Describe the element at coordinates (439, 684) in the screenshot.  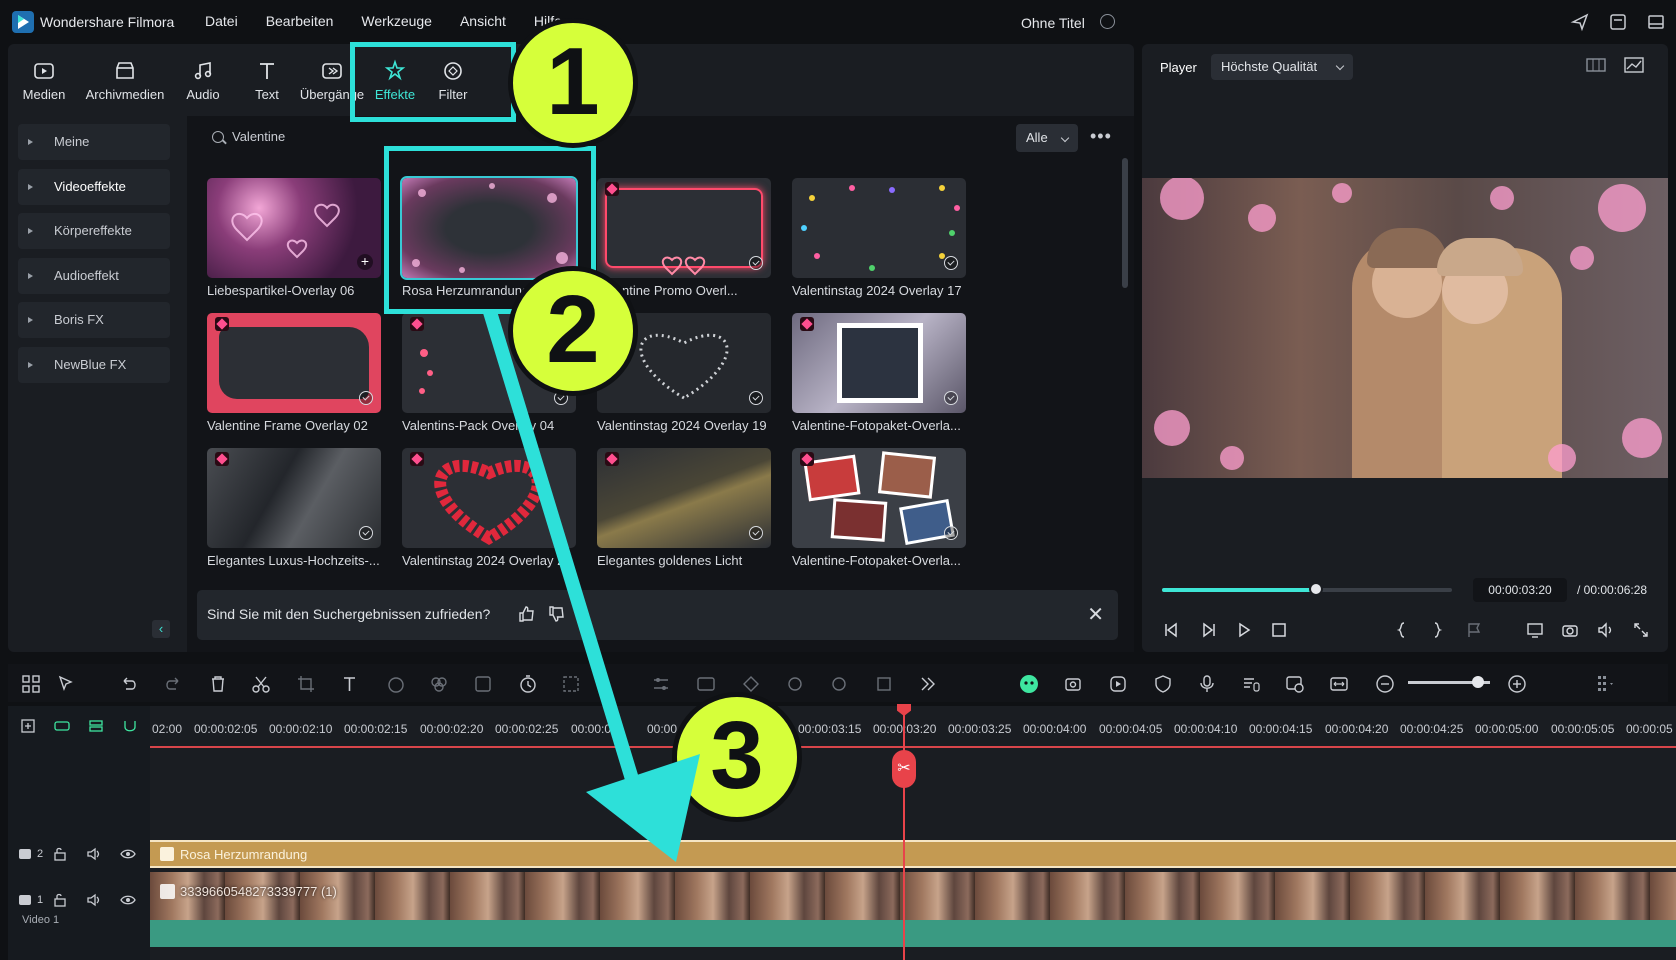
I see `color-icon` at that location.